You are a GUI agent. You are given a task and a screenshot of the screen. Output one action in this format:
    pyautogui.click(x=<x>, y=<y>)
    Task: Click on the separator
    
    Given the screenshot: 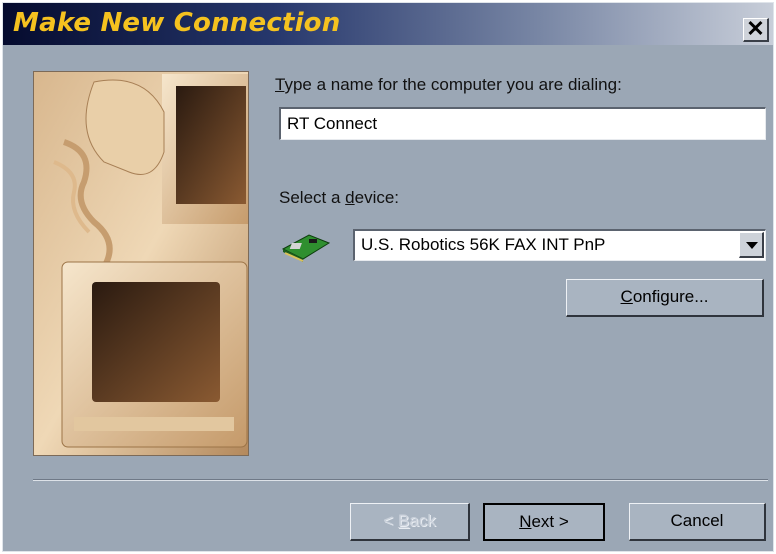 What is the action you would take?
    pyautogui.click(x=400, y=480)
    